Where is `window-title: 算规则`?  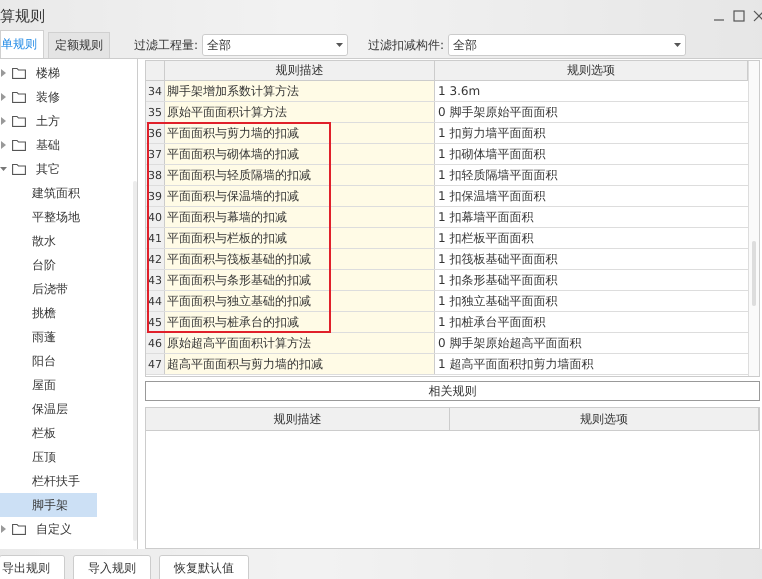 window-title: 算规则 is located at coordinates (23, 16).